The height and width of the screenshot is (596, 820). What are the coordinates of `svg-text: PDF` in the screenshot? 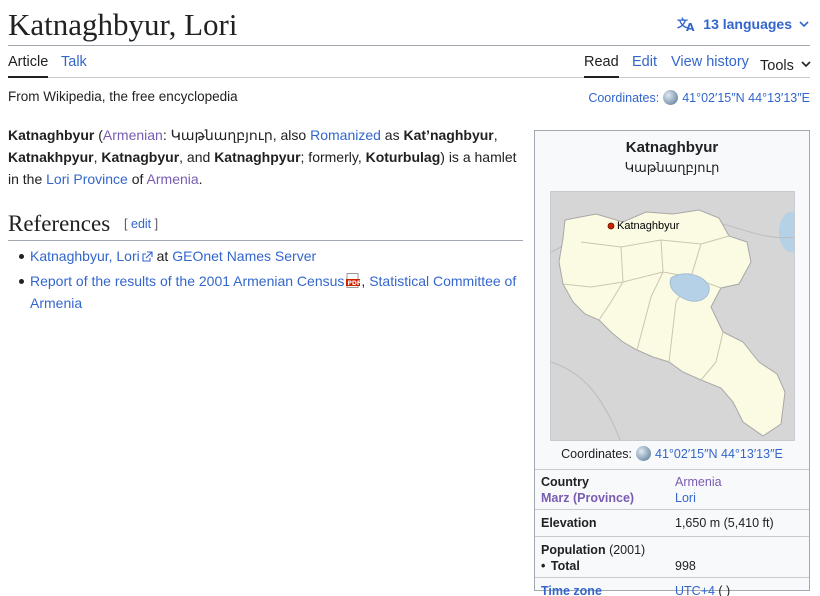 It's located at (354, 283).